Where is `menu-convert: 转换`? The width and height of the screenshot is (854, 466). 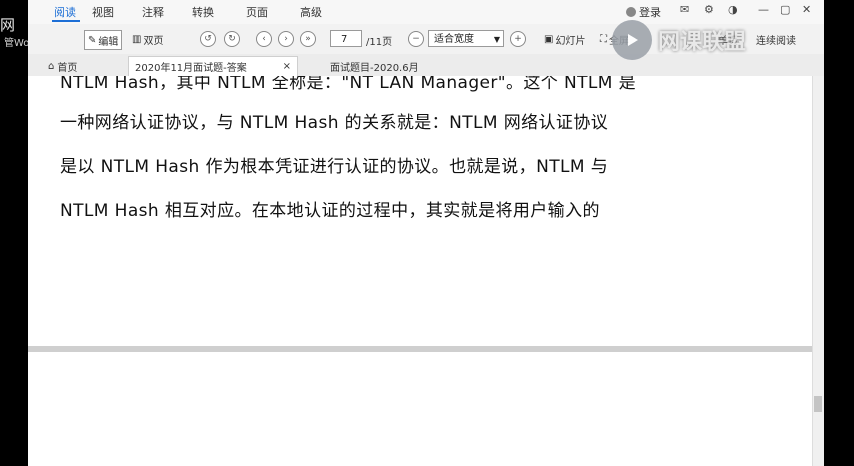
menu-convert: 转换 is located at coordinates (203, 12).